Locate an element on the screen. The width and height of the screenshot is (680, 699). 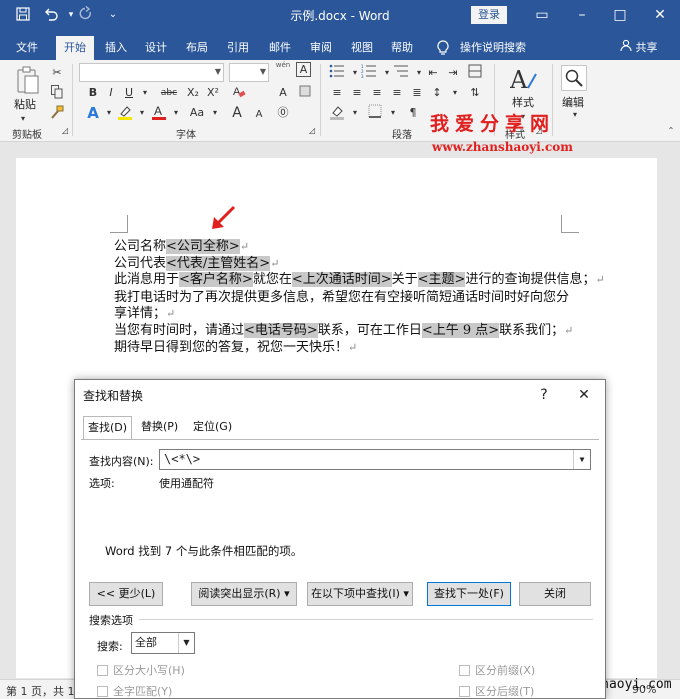
less-button: << 更少(L) is located at coordinates (126, 594).